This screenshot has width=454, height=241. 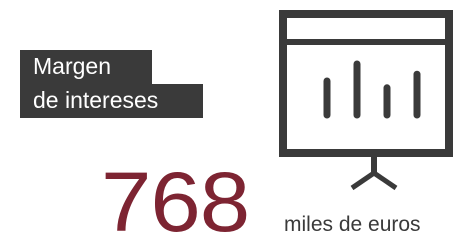 What do you see at coordinates (175, 198) in the screenshot?
I see `metric-value: 768` at bounding box center [175, 198].